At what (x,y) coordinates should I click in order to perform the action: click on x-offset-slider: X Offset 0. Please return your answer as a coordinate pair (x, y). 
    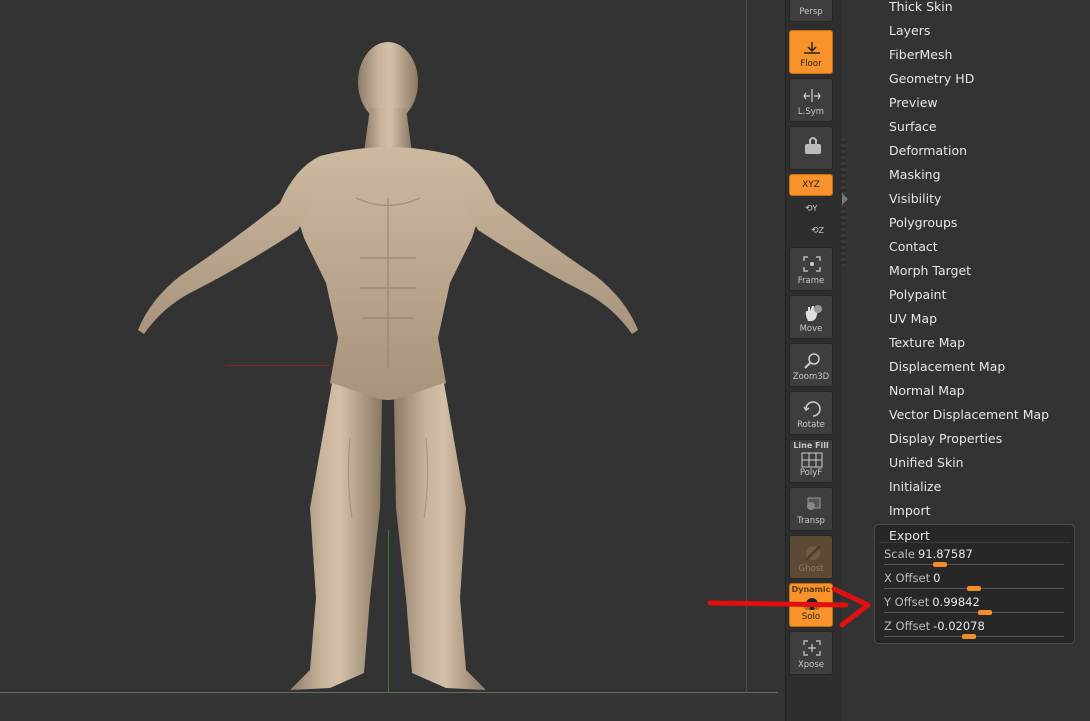
    Looking at the image, I should click on (974, 582).